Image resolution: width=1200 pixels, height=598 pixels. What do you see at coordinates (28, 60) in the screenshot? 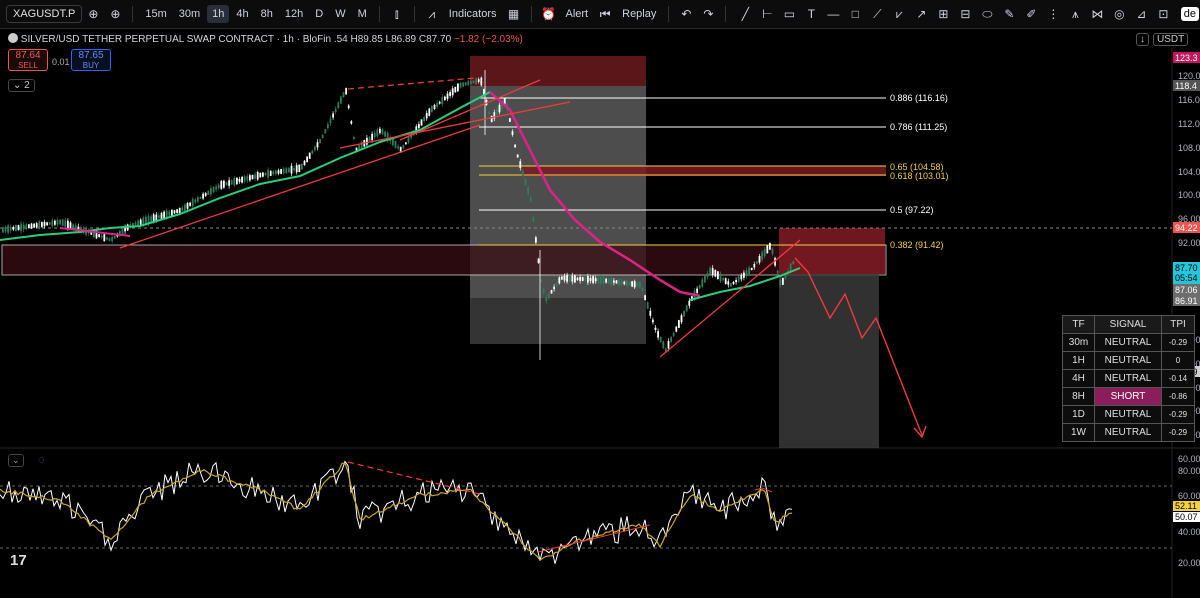
I see `sell-button: 87.64 SELL` at bounding box center [28, 60].